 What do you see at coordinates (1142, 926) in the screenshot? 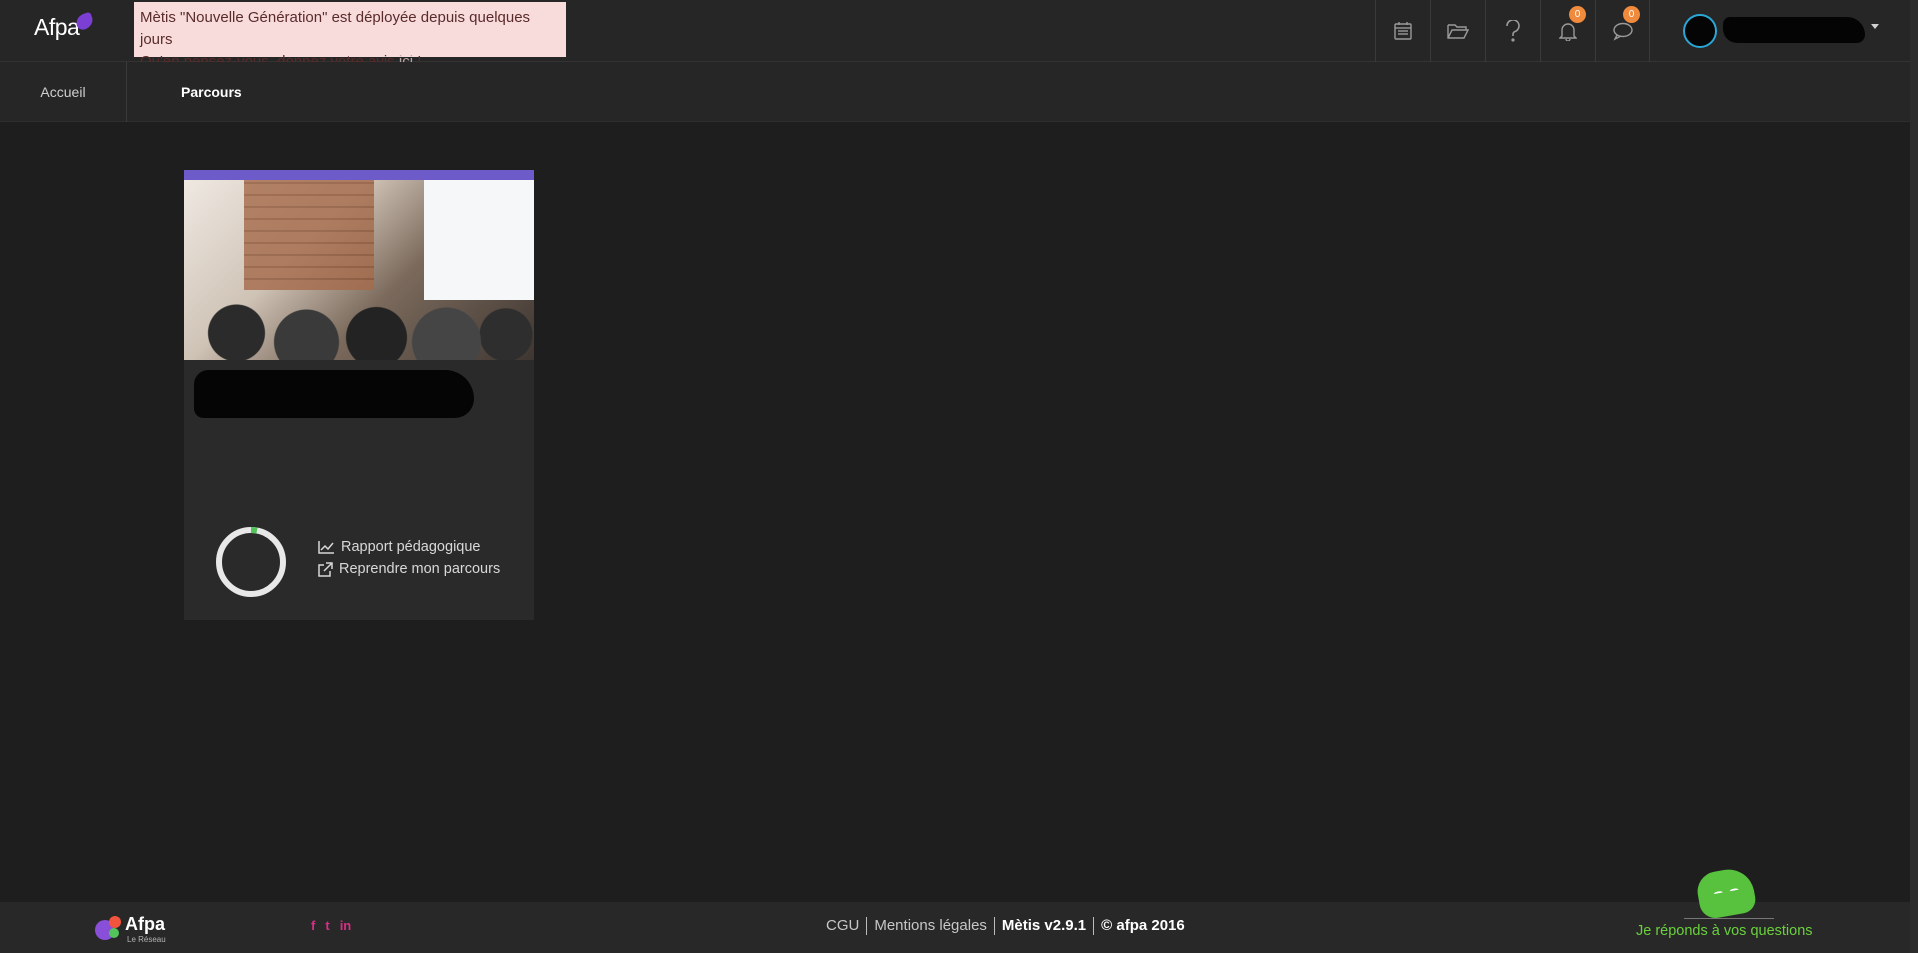
I see `copyright-label: © afpa 2016` at bounding box center [1142, 926].